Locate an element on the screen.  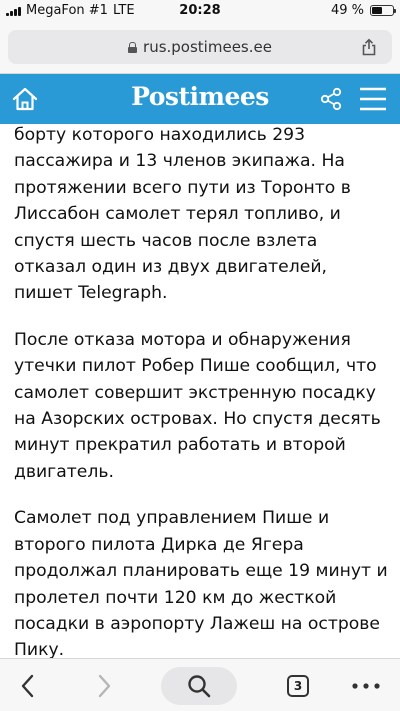
battery-icon is located at coordinates (383, 10).